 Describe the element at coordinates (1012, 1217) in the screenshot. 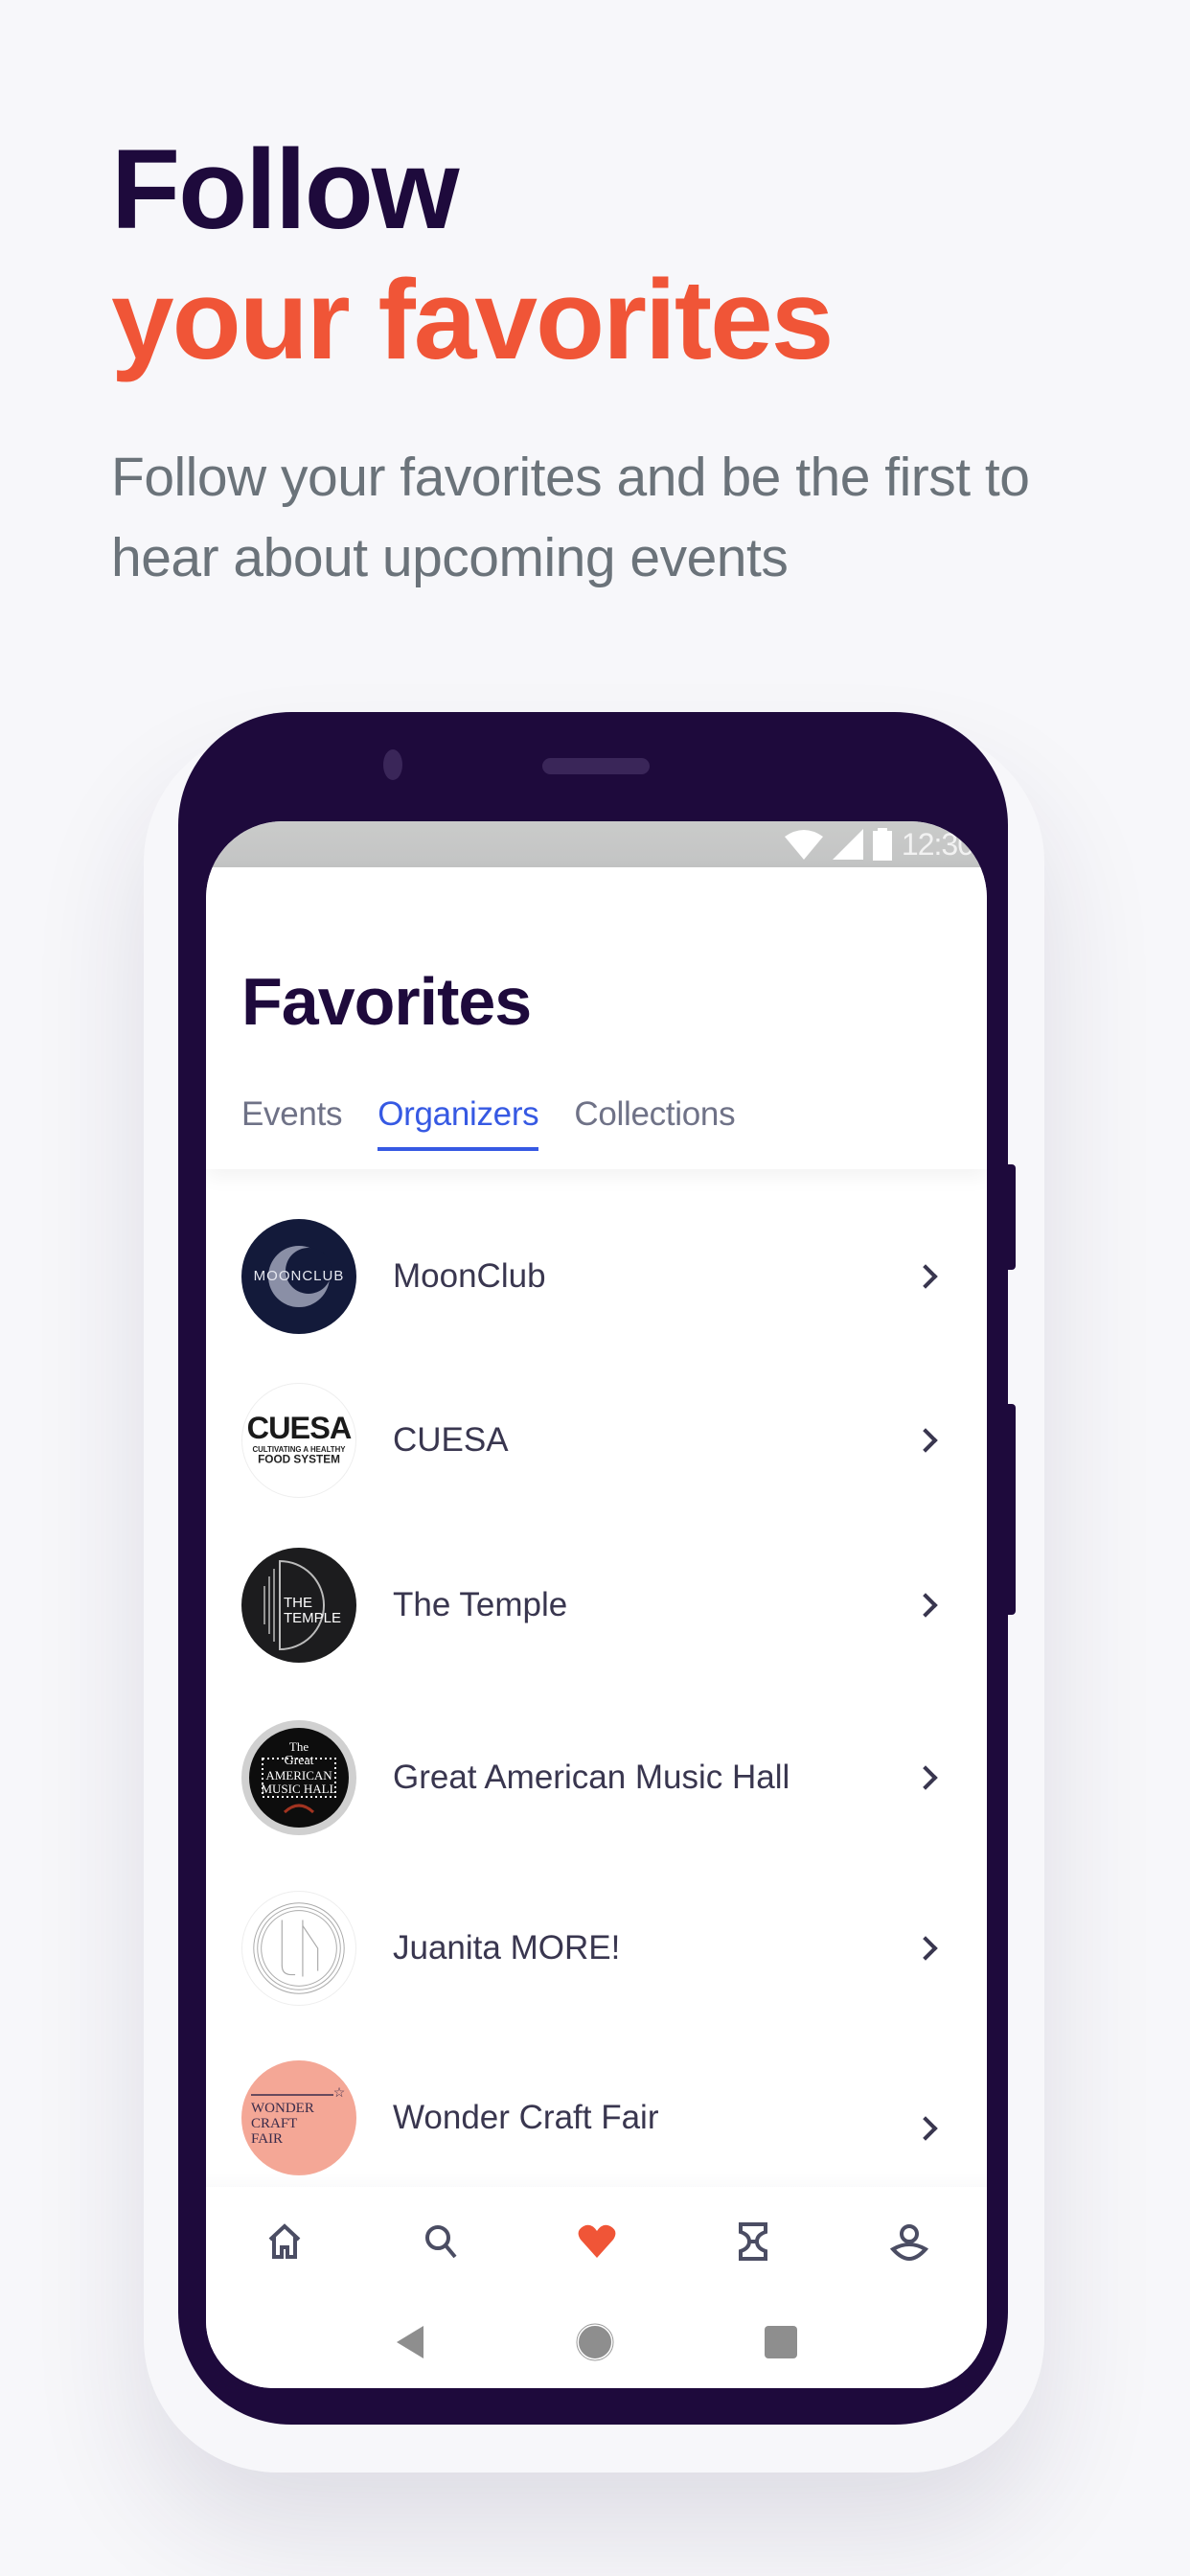

I see `volume-button` at that location.